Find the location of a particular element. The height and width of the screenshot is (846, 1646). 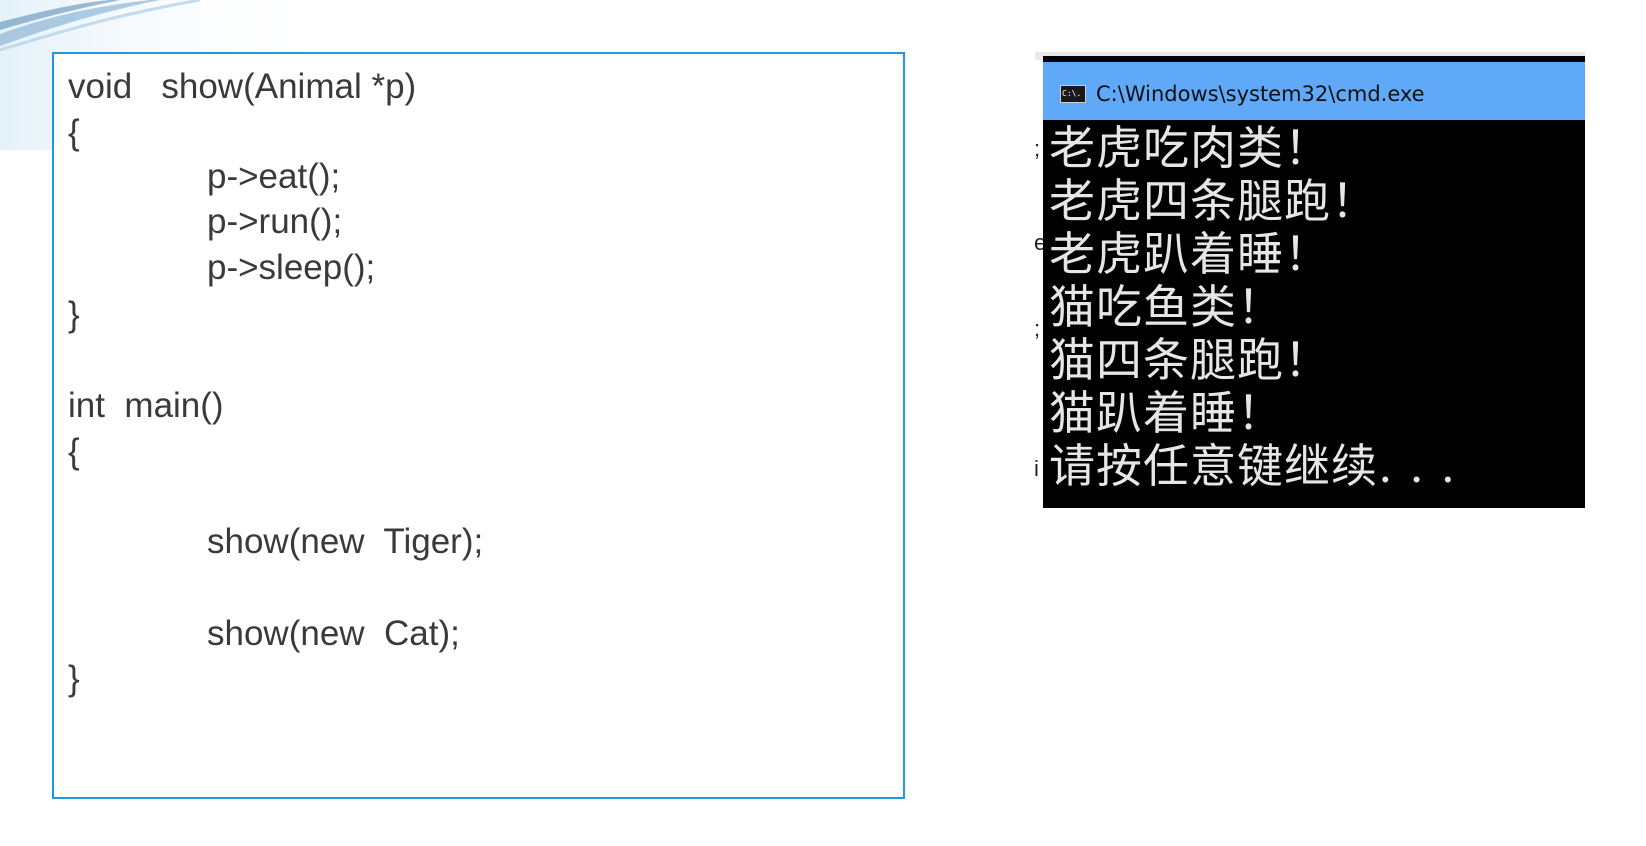

code-line: int main() is located at coordinates (146, 405).